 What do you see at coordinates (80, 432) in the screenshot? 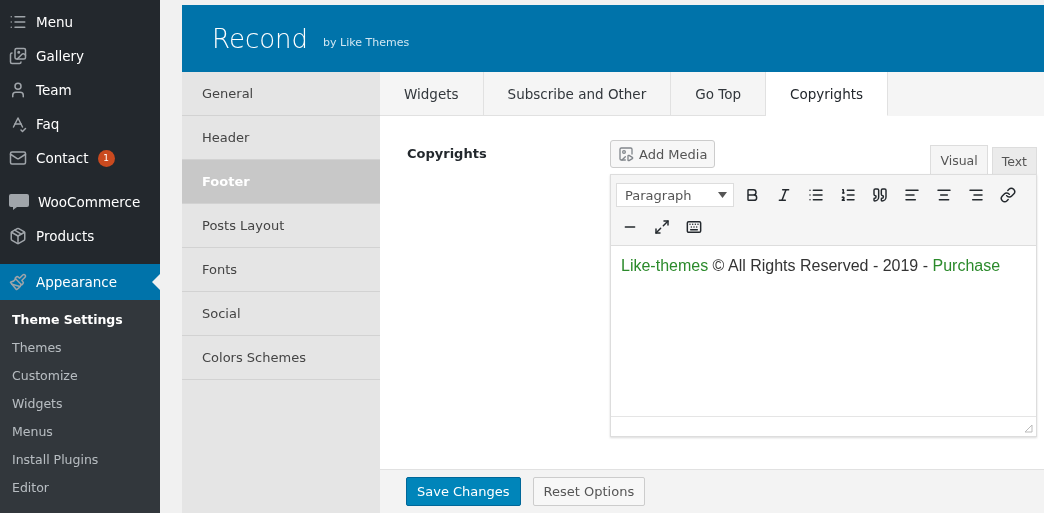
I see `submenu-item: Menus` at bounding box center [80, 432].